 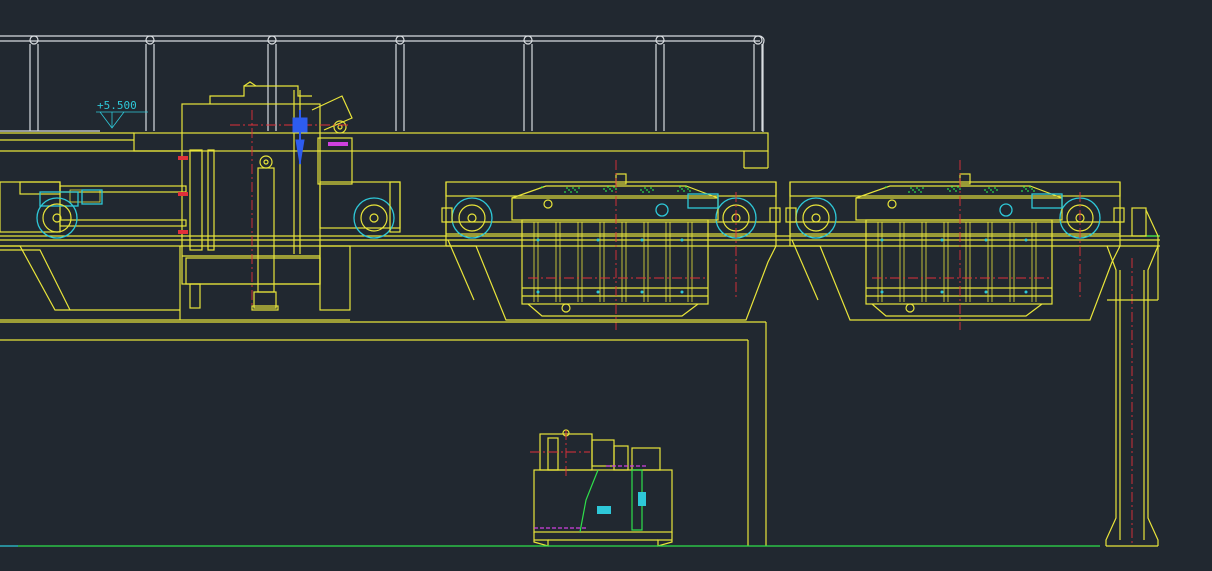 What do you see at coordinates (117, 105) in the screenshot?
I see `elevation-label: +5.500` at bounding box center [117, 105].